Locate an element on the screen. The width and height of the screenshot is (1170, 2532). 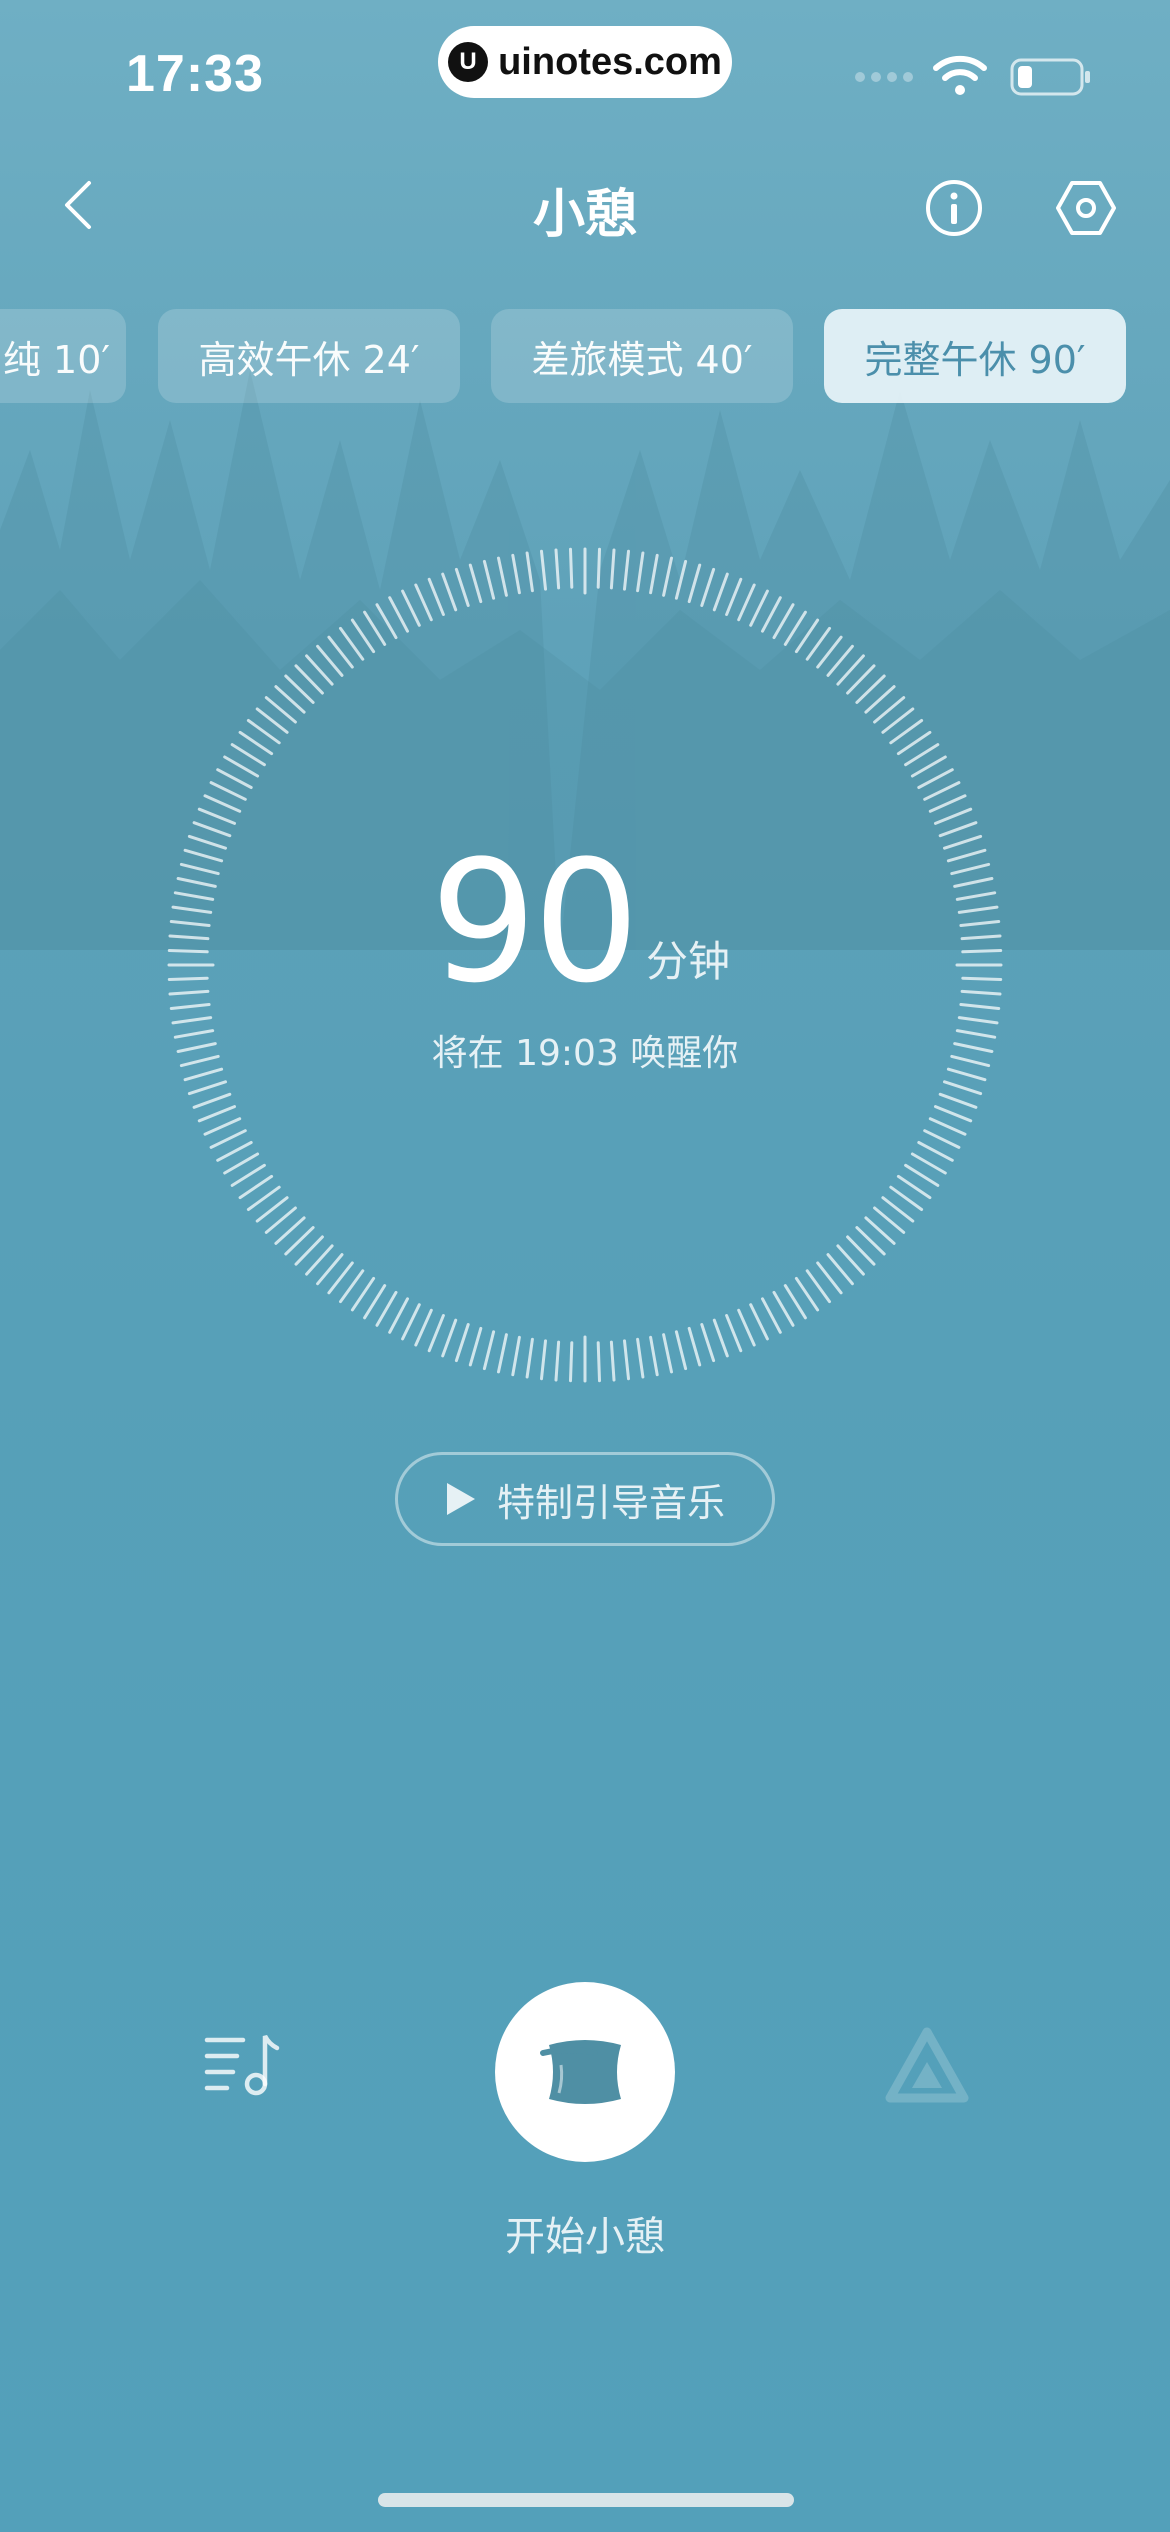
start-nap-button is located at coordinates (585, 2072).